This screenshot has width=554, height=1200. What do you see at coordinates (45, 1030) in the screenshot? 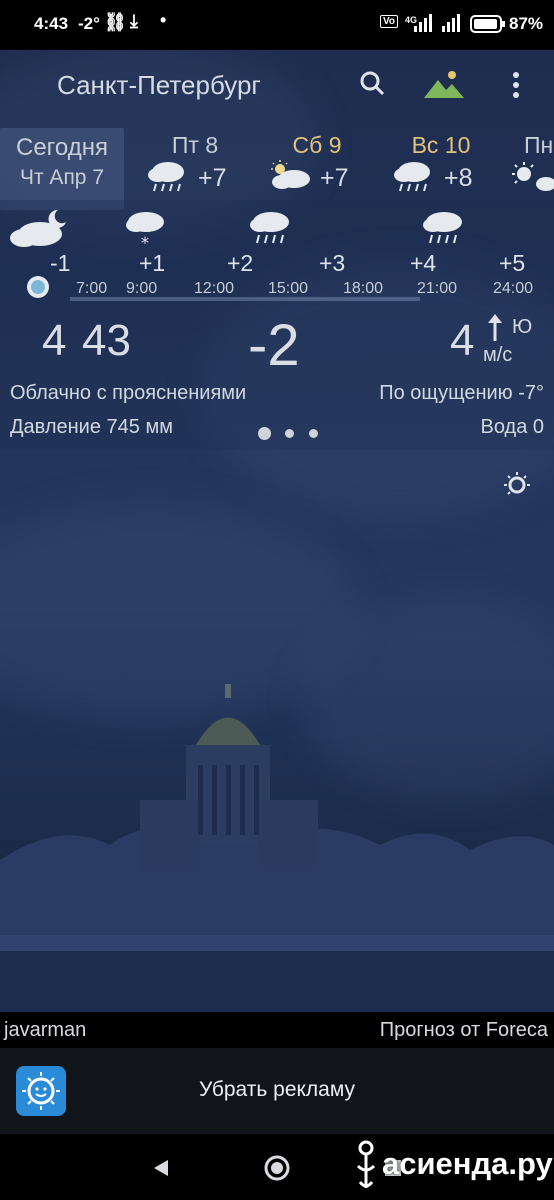
I see `photo-author: javarman` at bounding box center [45, 1030].